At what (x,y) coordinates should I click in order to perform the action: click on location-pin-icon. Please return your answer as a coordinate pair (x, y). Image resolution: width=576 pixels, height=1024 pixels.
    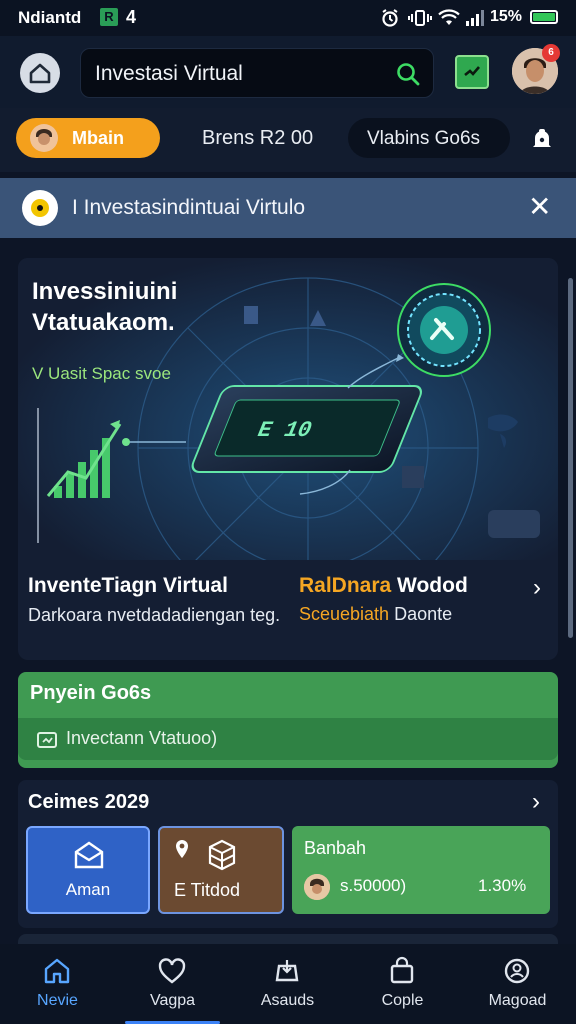
    Looking at the image, I should click on (182, 849).